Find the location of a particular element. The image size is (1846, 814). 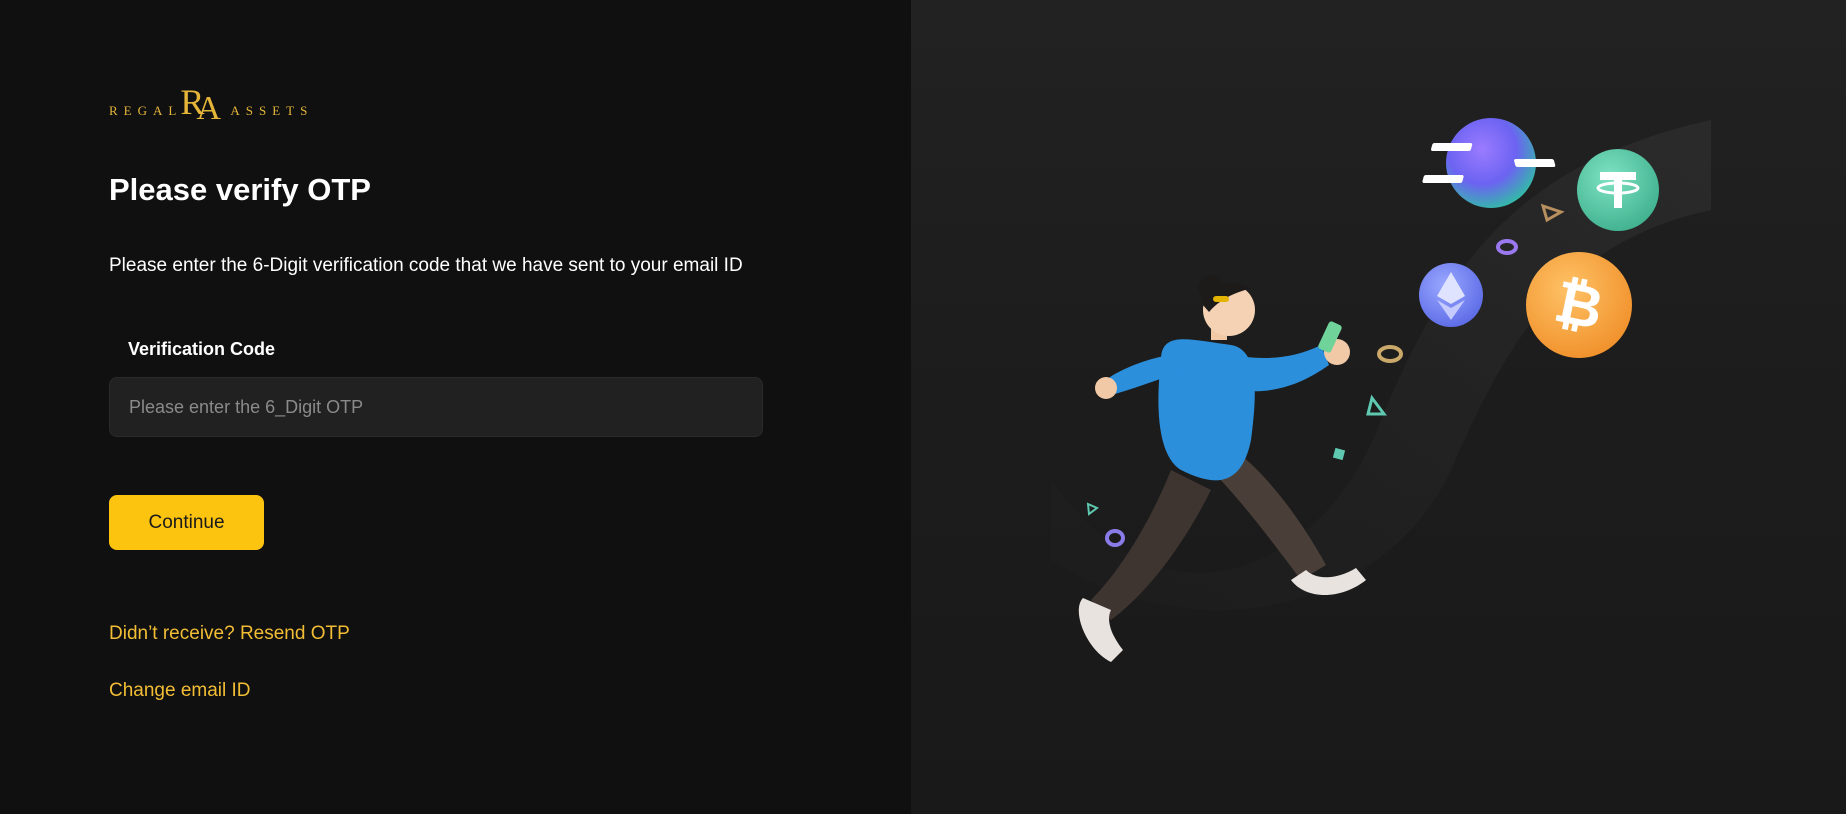

logo-word-right: ASSETS is located at coordinates (272, 110).